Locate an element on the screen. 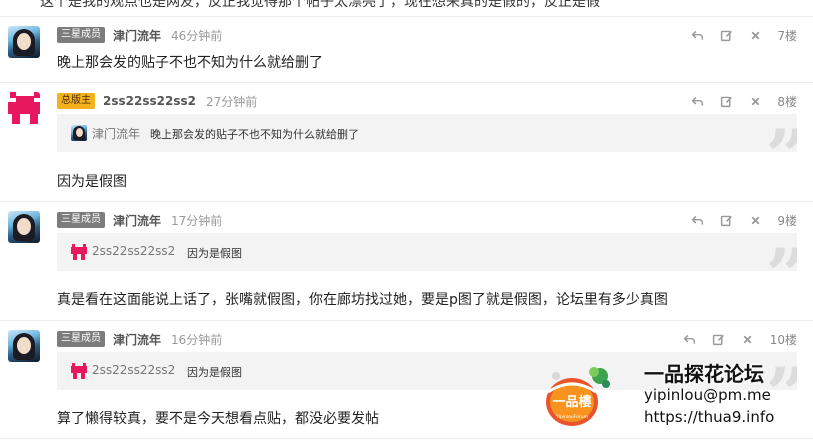  watermark-title: 一品探花论坛 is located at coordinates (704, 374).